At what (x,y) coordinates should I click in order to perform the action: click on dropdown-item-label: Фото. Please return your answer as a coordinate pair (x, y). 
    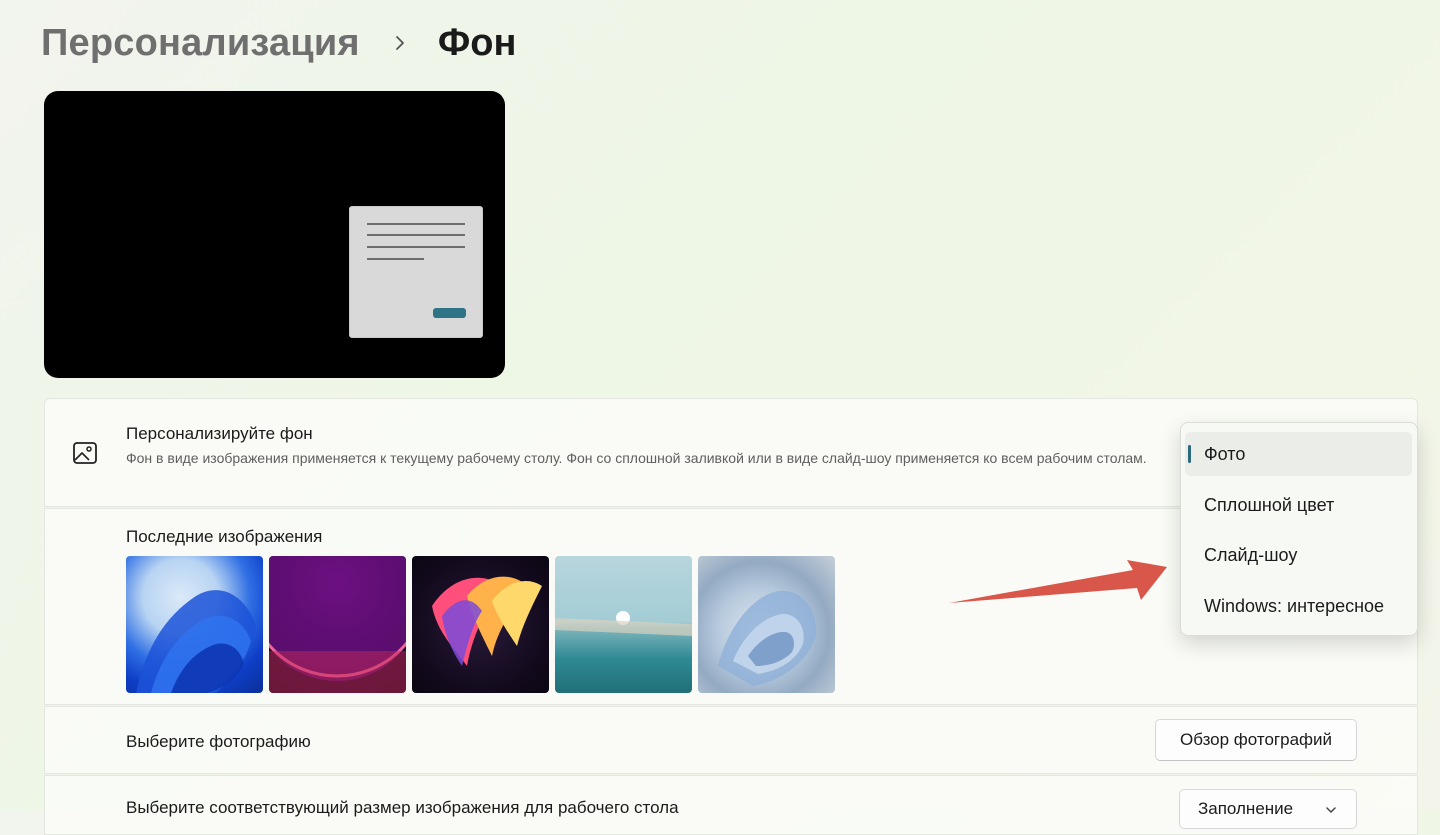
    Looking at the image, I should click on (1225, 453).